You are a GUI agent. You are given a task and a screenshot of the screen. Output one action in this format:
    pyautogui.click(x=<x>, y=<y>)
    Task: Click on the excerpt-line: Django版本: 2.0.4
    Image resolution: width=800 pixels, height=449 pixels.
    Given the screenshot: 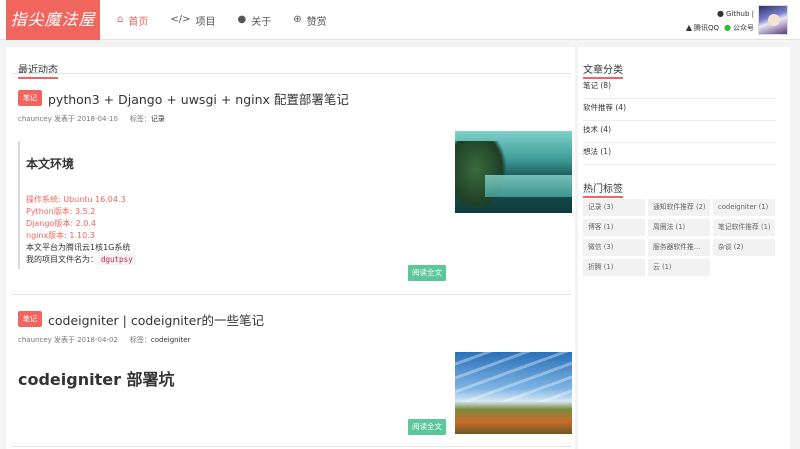 What is the action you would take?
    pyautogui.click(x=61, y=223)
    